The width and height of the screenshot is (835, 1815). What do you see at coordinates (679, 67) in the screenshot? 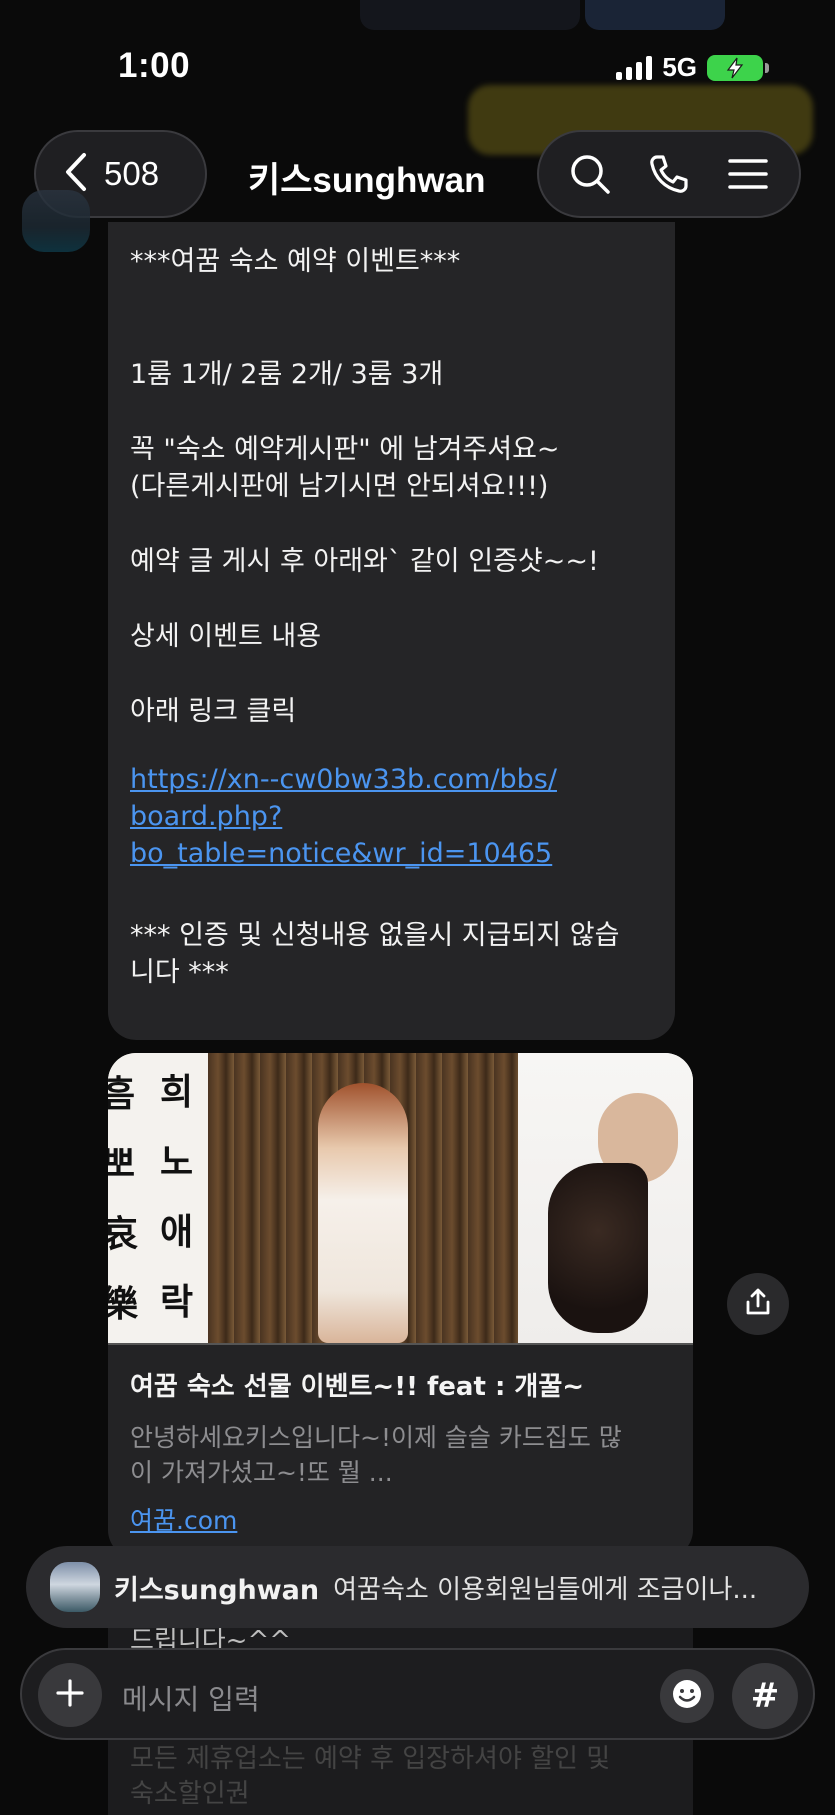
I see `network-type: 5G` at bounding box center [679, 67].